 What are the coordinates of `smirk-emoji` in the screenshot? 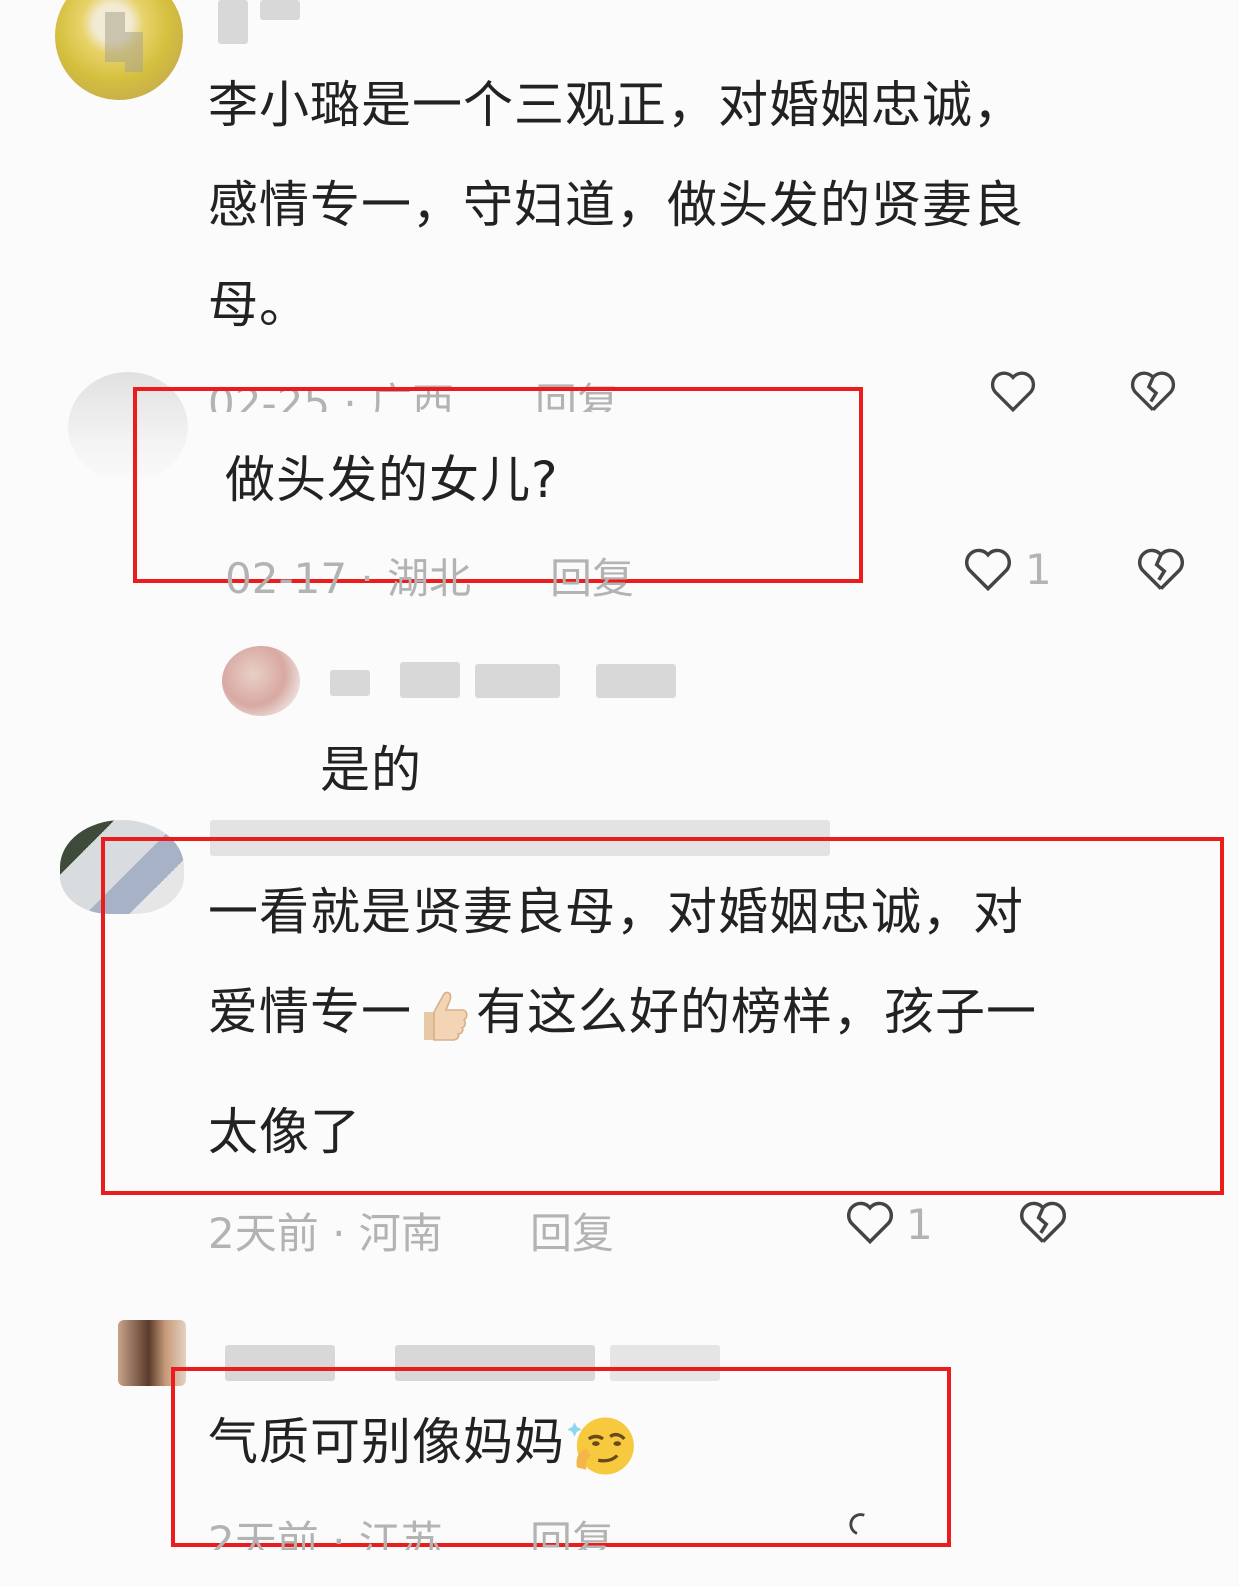 It's located at (600, 1445).